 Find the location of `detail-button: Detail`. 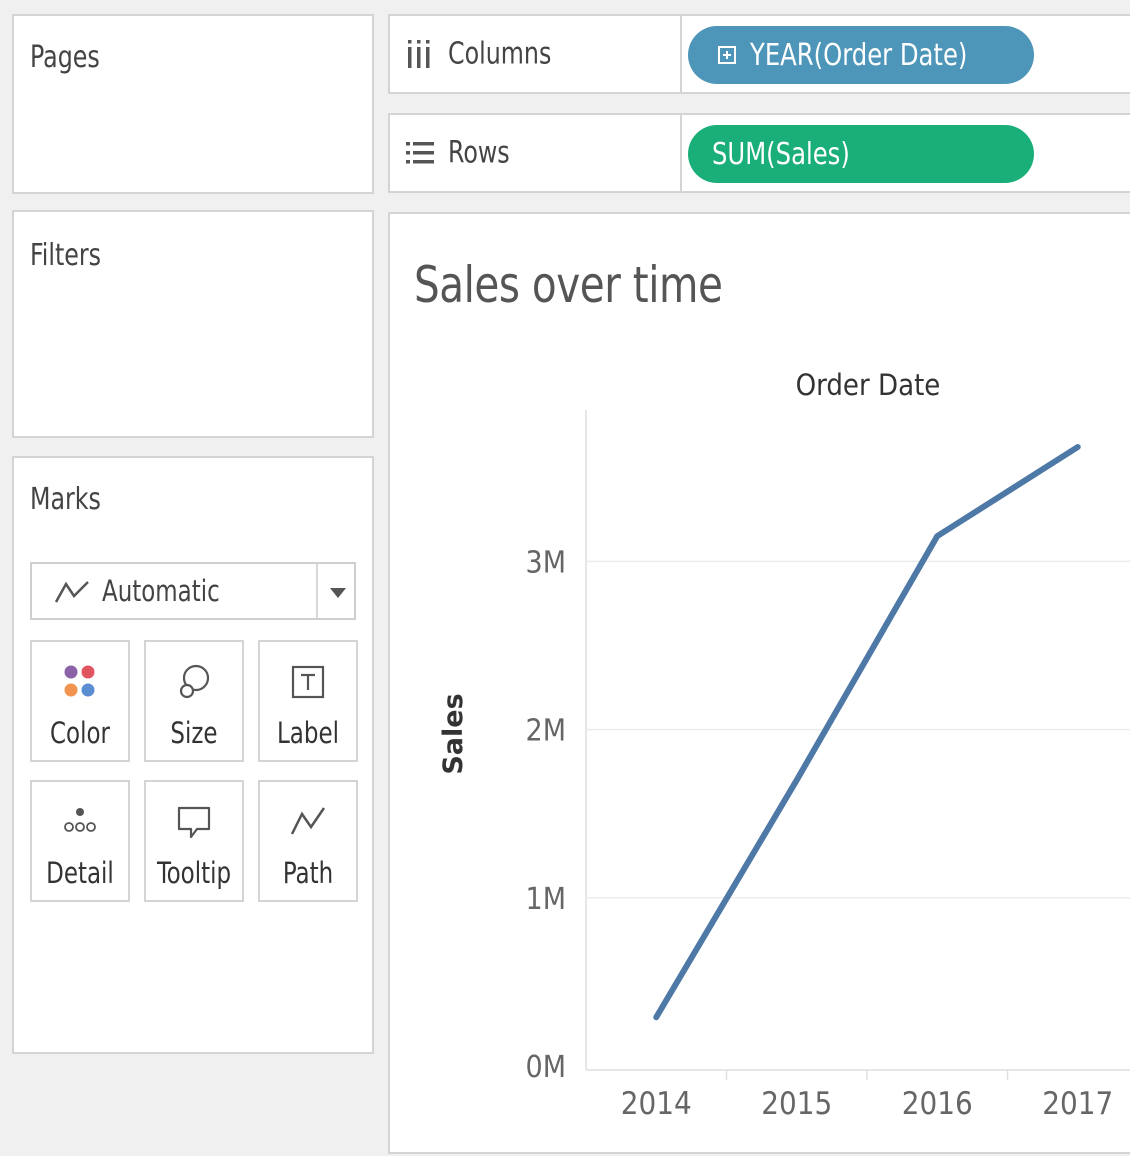

detail-button: Detail is located at coordinates (80, 841).